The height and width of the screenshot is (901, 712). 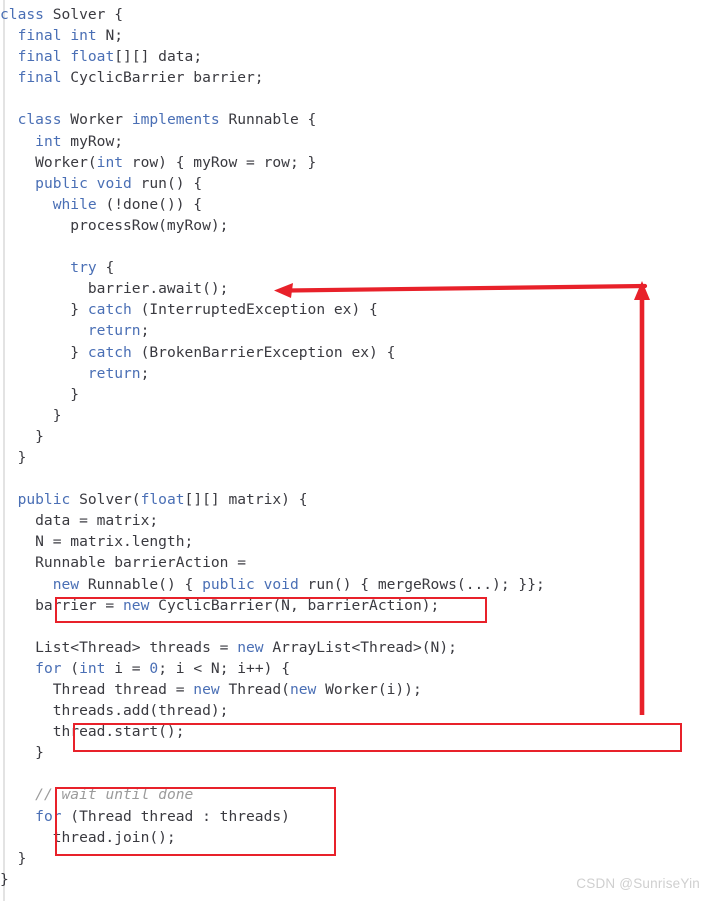 I want to click on code-token: Runnable barrierAction =, so click(x=123, y=563).